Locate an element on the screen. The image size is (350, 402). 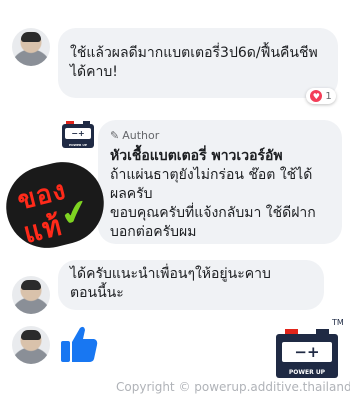
comment-text-line: ถ้าแผ่นธาตุยังไม่กร่อน ช๊อต ใช้ได้ is located at coordinates (211, 175).